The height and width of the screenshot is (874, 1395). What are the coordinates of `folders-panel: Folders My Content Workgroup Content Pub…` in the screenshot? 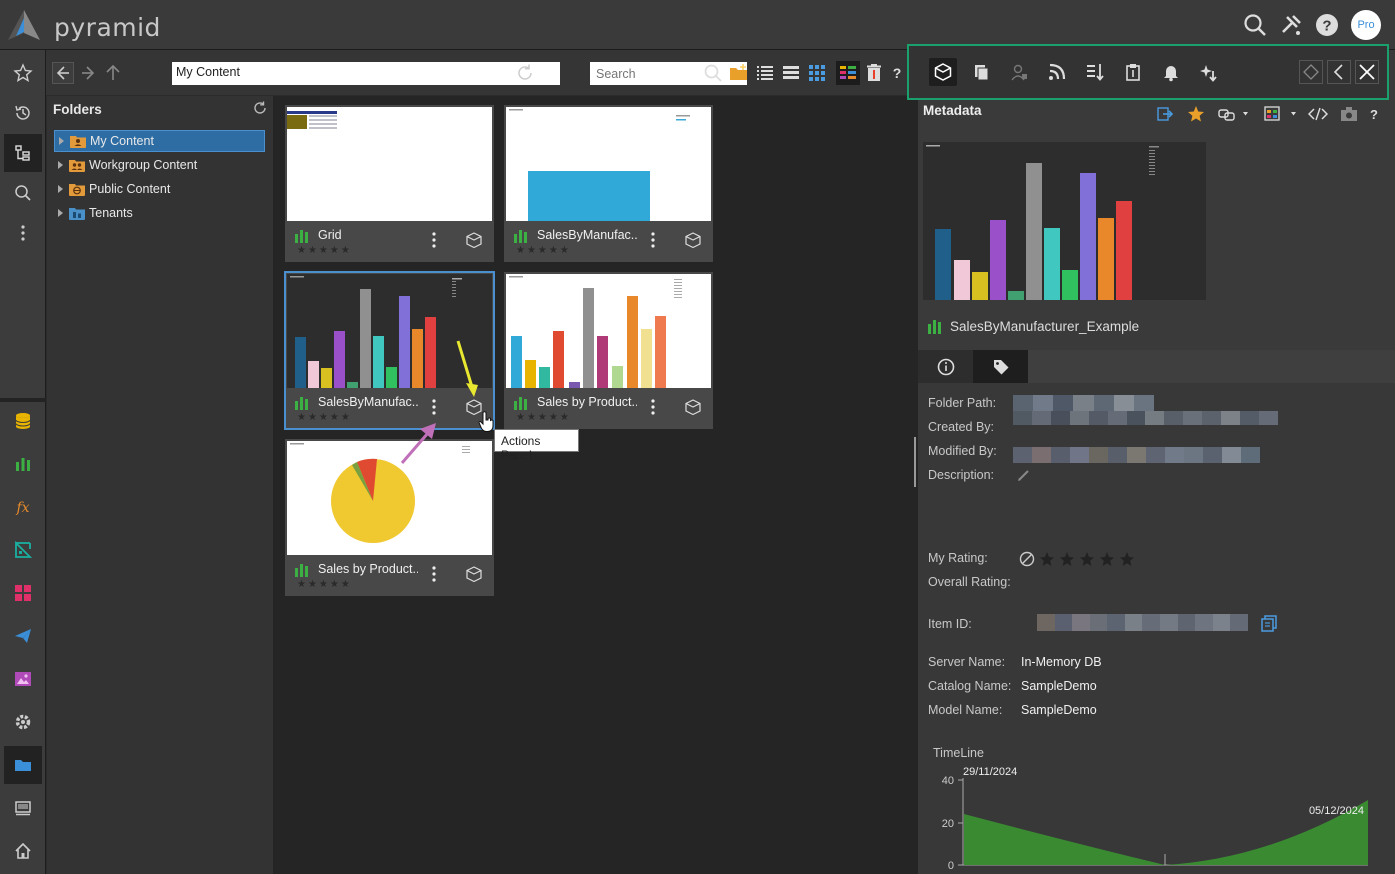 It's located at (160, 485).